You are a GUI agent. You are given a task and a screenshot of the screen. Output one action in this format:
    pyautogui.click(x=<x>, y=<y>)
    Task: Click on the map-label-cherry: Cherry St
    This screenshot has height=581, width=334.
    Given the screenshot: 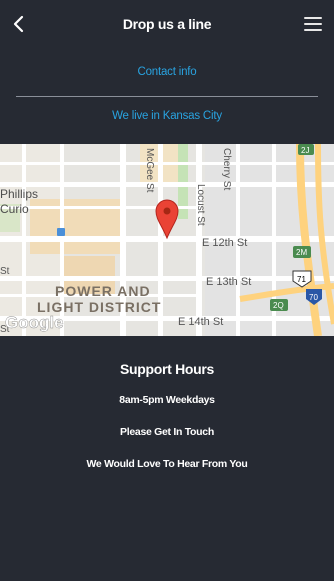 What is the action you would take?
    pyautogui.click(x=226, y=169)
    